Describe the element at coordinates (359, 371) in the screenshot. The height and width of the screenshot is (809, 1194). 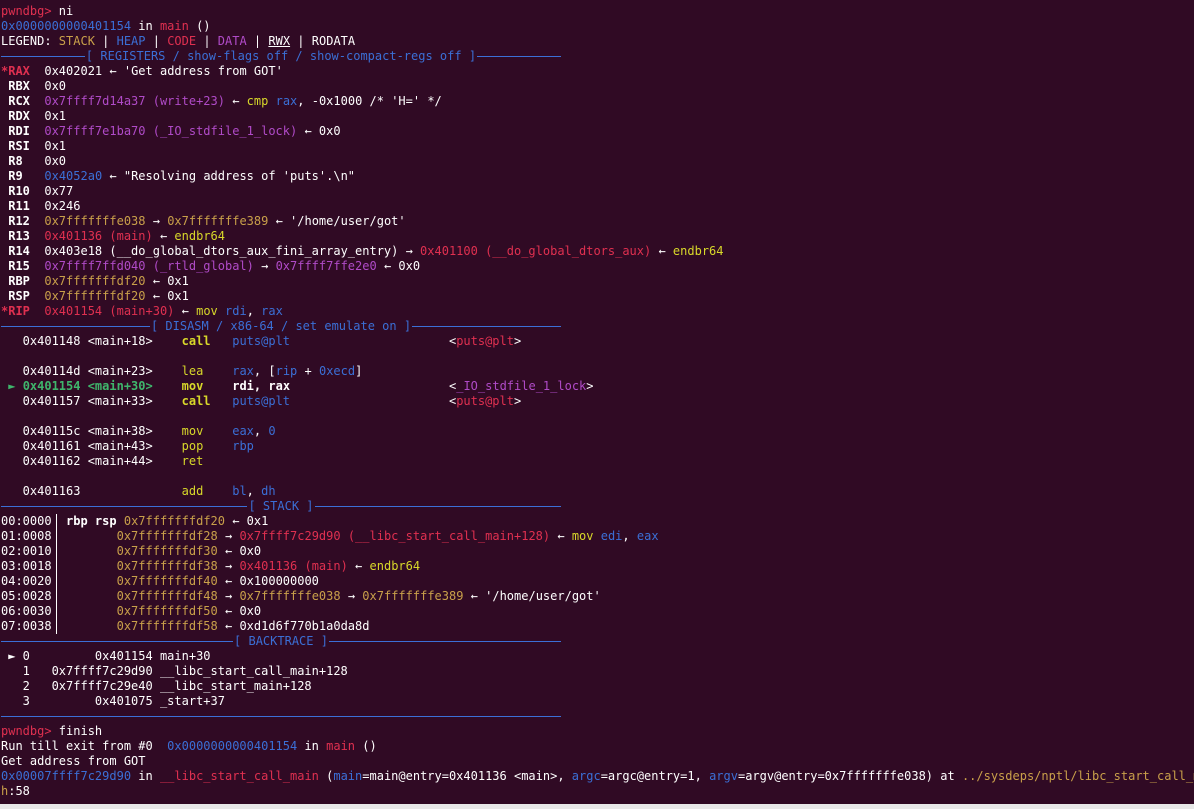
I see `text-segment: ]` at that location.